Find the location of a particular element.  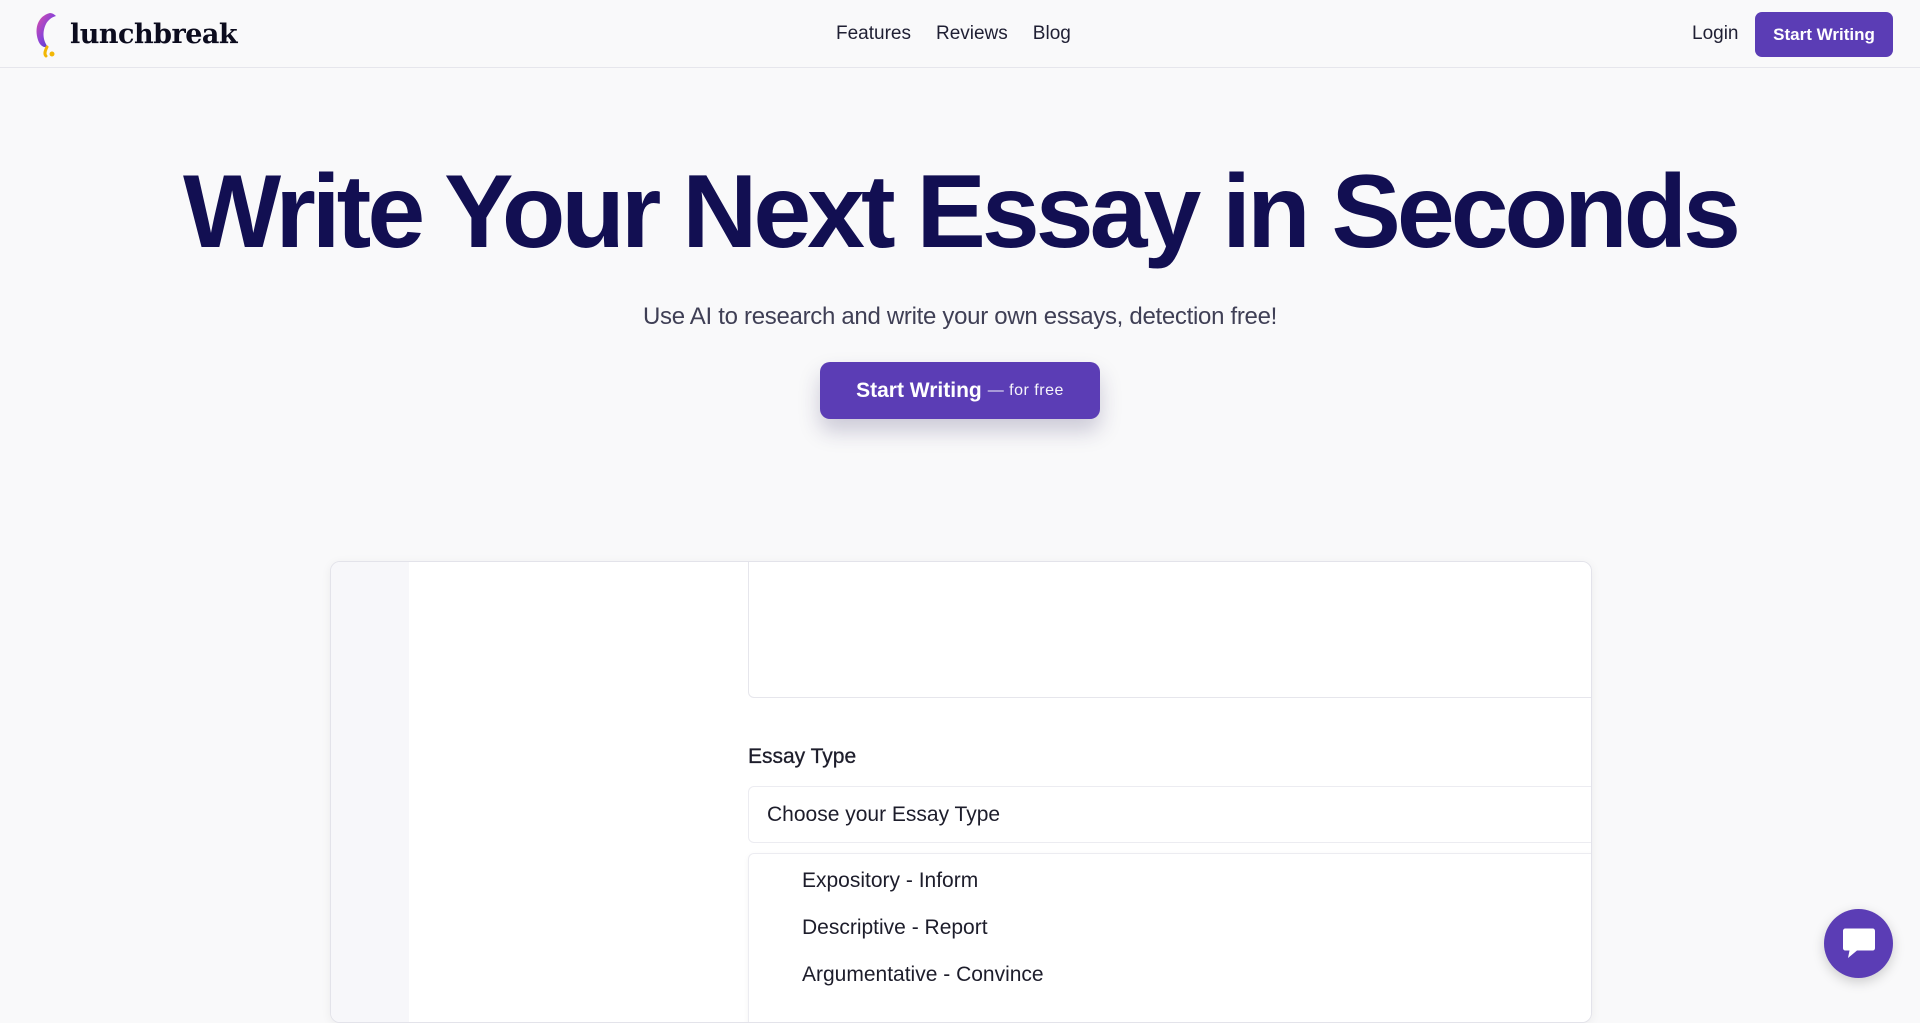

feather-logo-icon is located at coordinates (46, 35).